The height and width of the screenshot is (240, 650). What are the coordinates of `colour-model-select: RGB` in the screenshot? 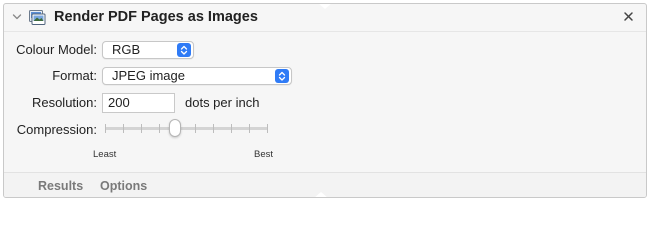 It's located at (148, 50).